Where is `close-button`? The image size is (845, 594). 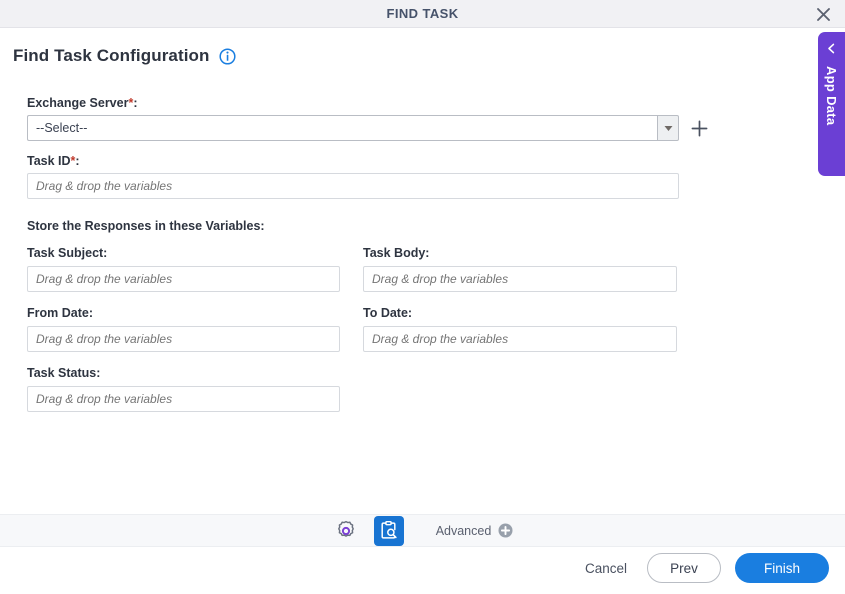
close-button is located at coordinates (823, 14).